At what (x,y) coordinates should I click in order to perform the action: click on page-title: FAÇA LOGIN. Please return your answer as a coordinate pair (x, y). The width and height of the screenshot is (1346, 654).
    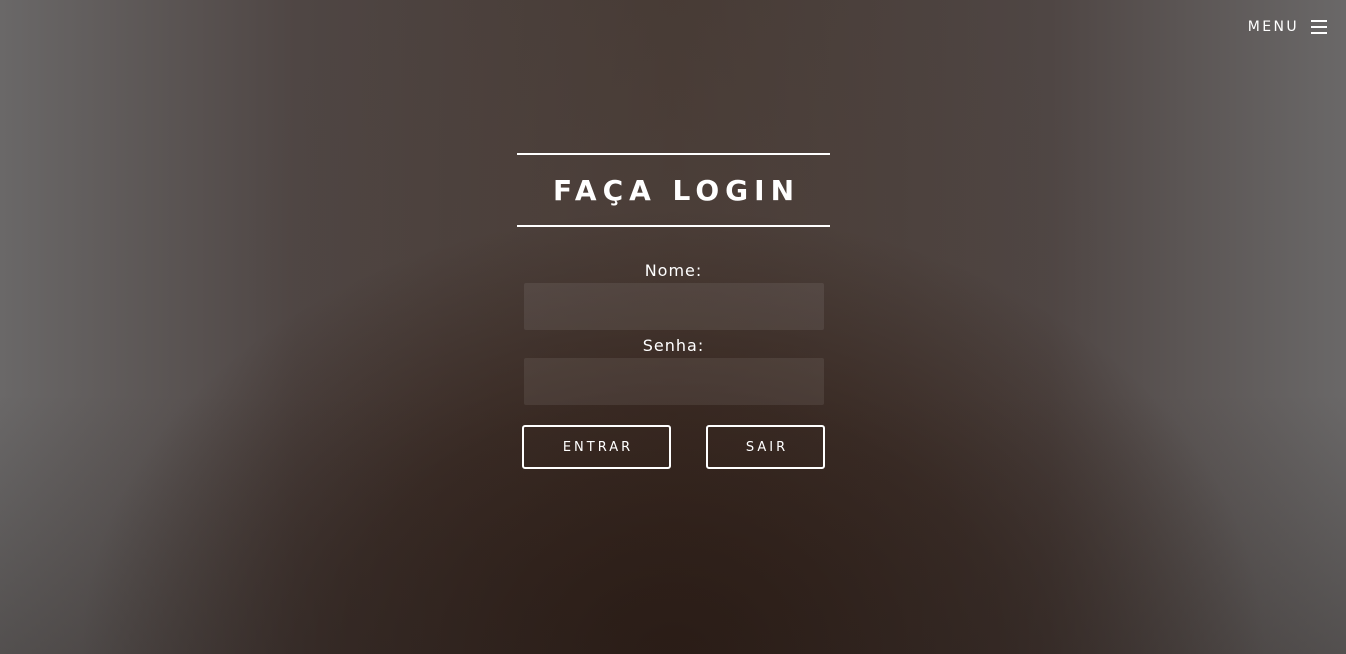
    Looking at the image, I should click on (676, 190).